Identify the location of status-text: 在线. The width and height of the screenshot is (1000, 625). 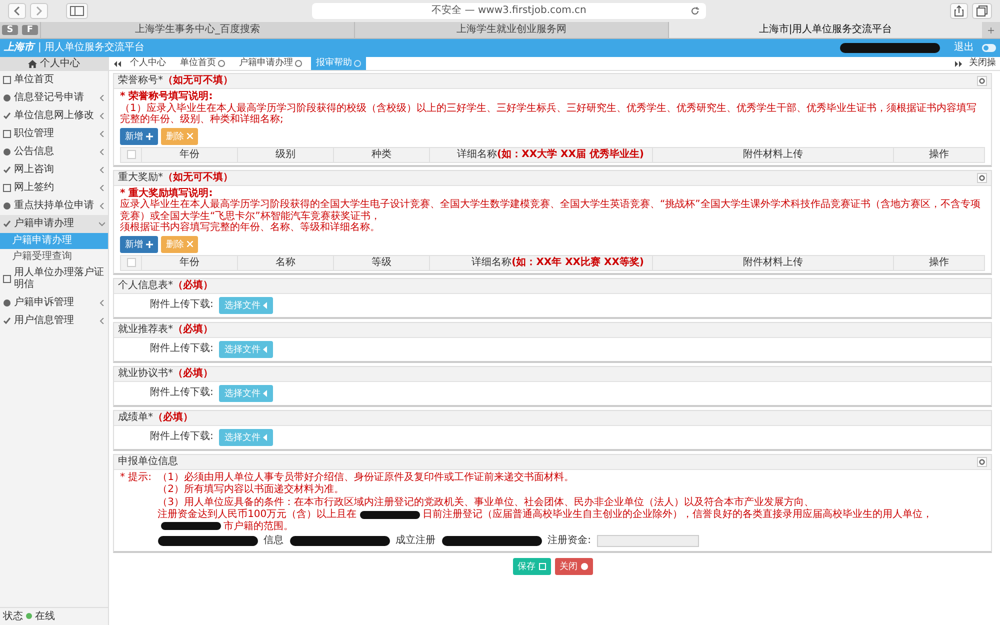
(45, 616).